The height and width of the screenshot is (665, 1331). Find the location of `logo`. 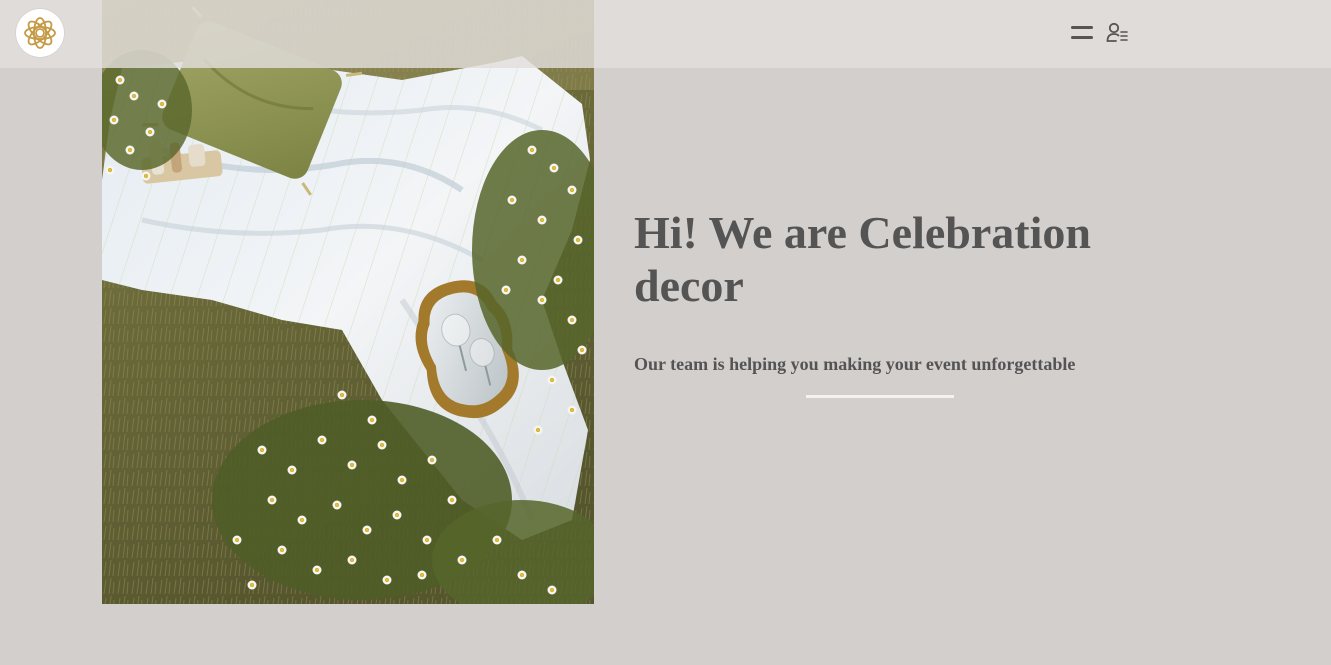

logo is located at coordinates (40, 33).